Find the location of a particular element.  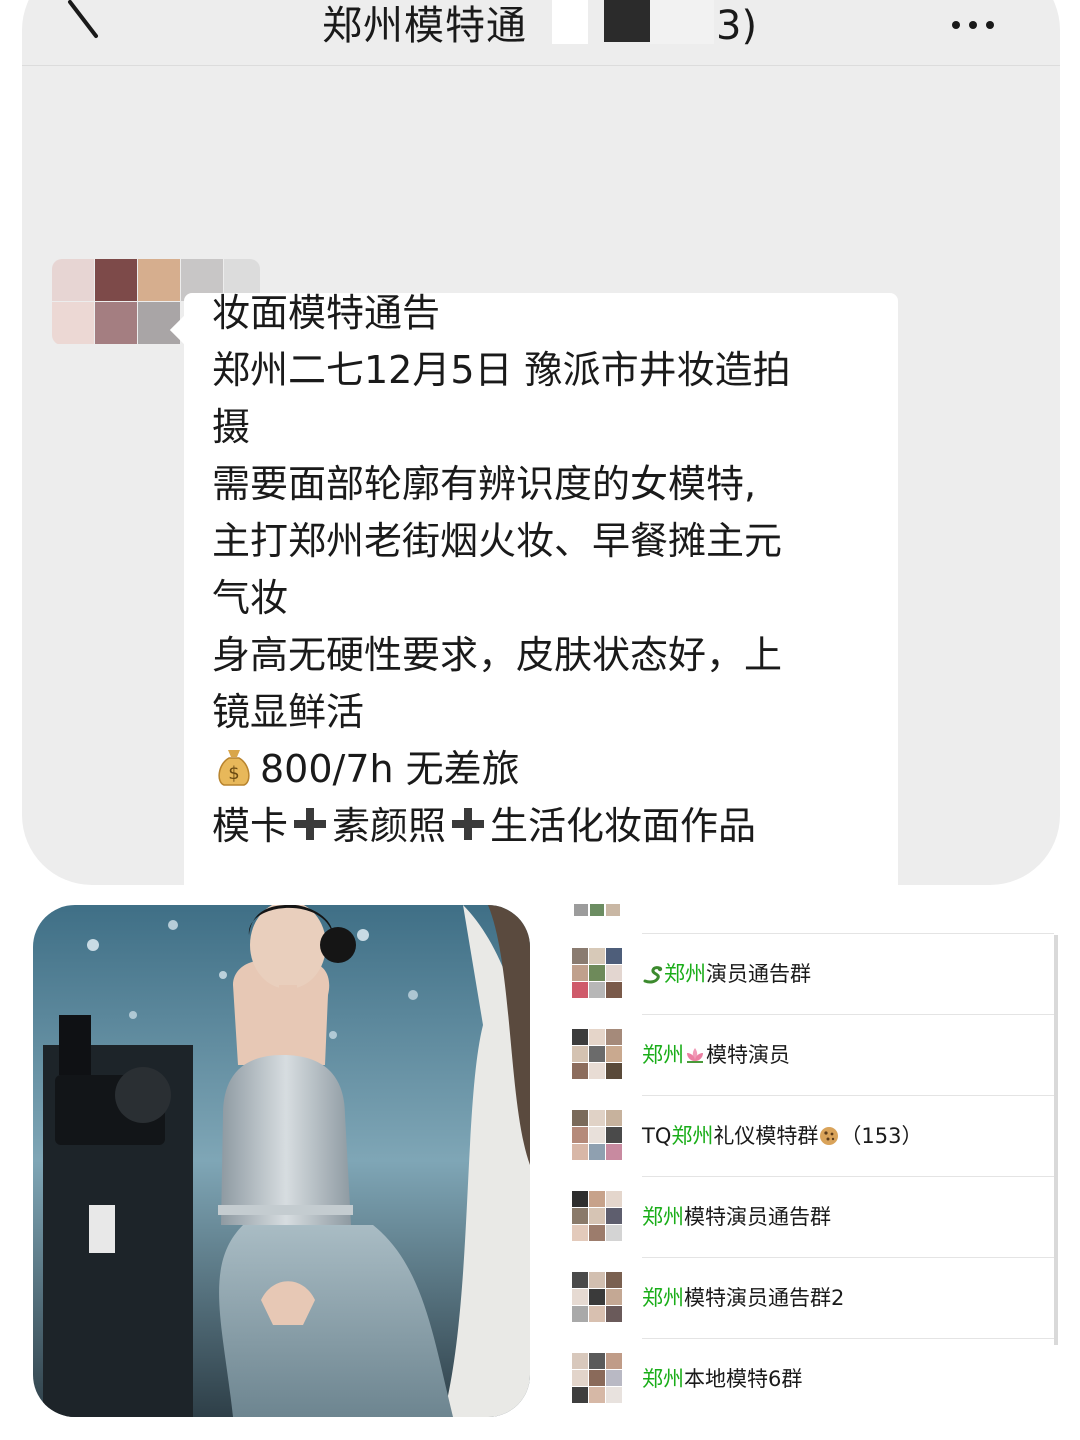

pay-text: 800/7h 无差旅 is located at coordinates (390, 769).